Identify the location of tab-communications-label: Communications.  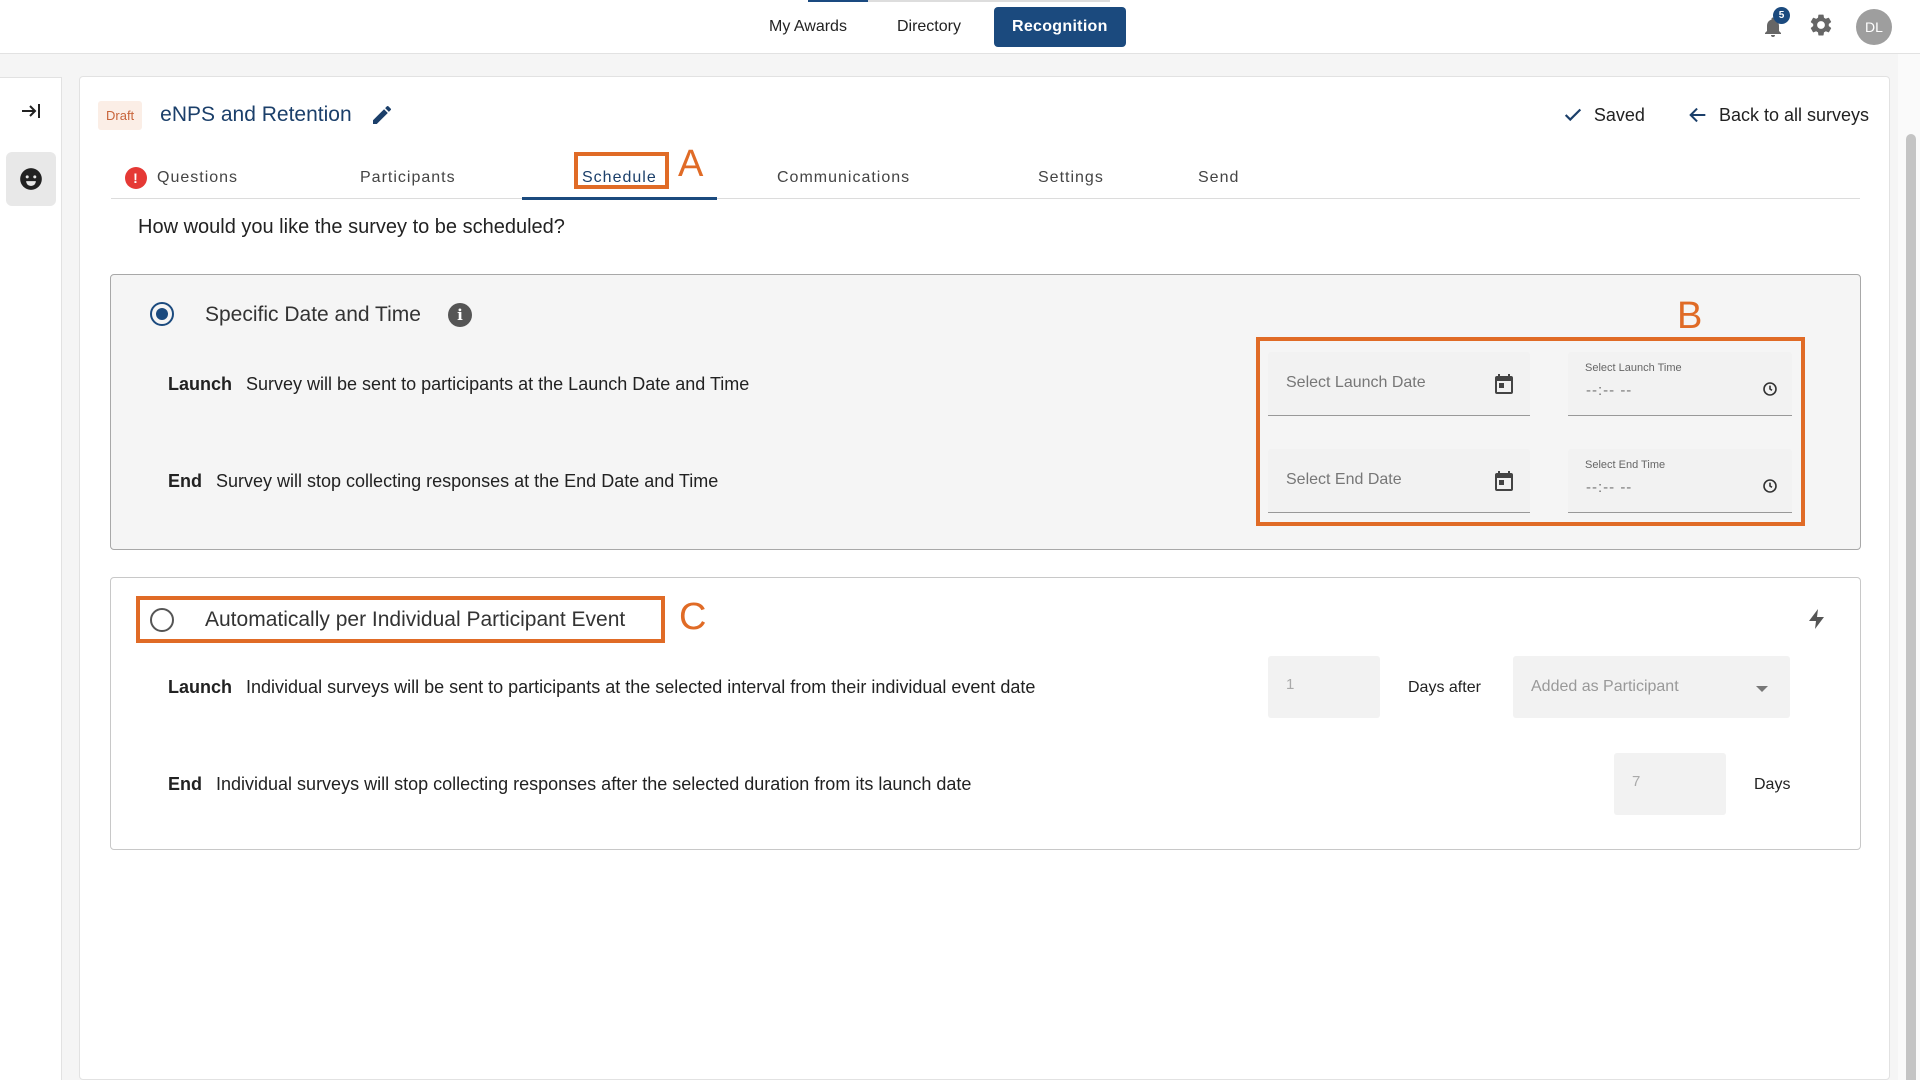
(844, 177).